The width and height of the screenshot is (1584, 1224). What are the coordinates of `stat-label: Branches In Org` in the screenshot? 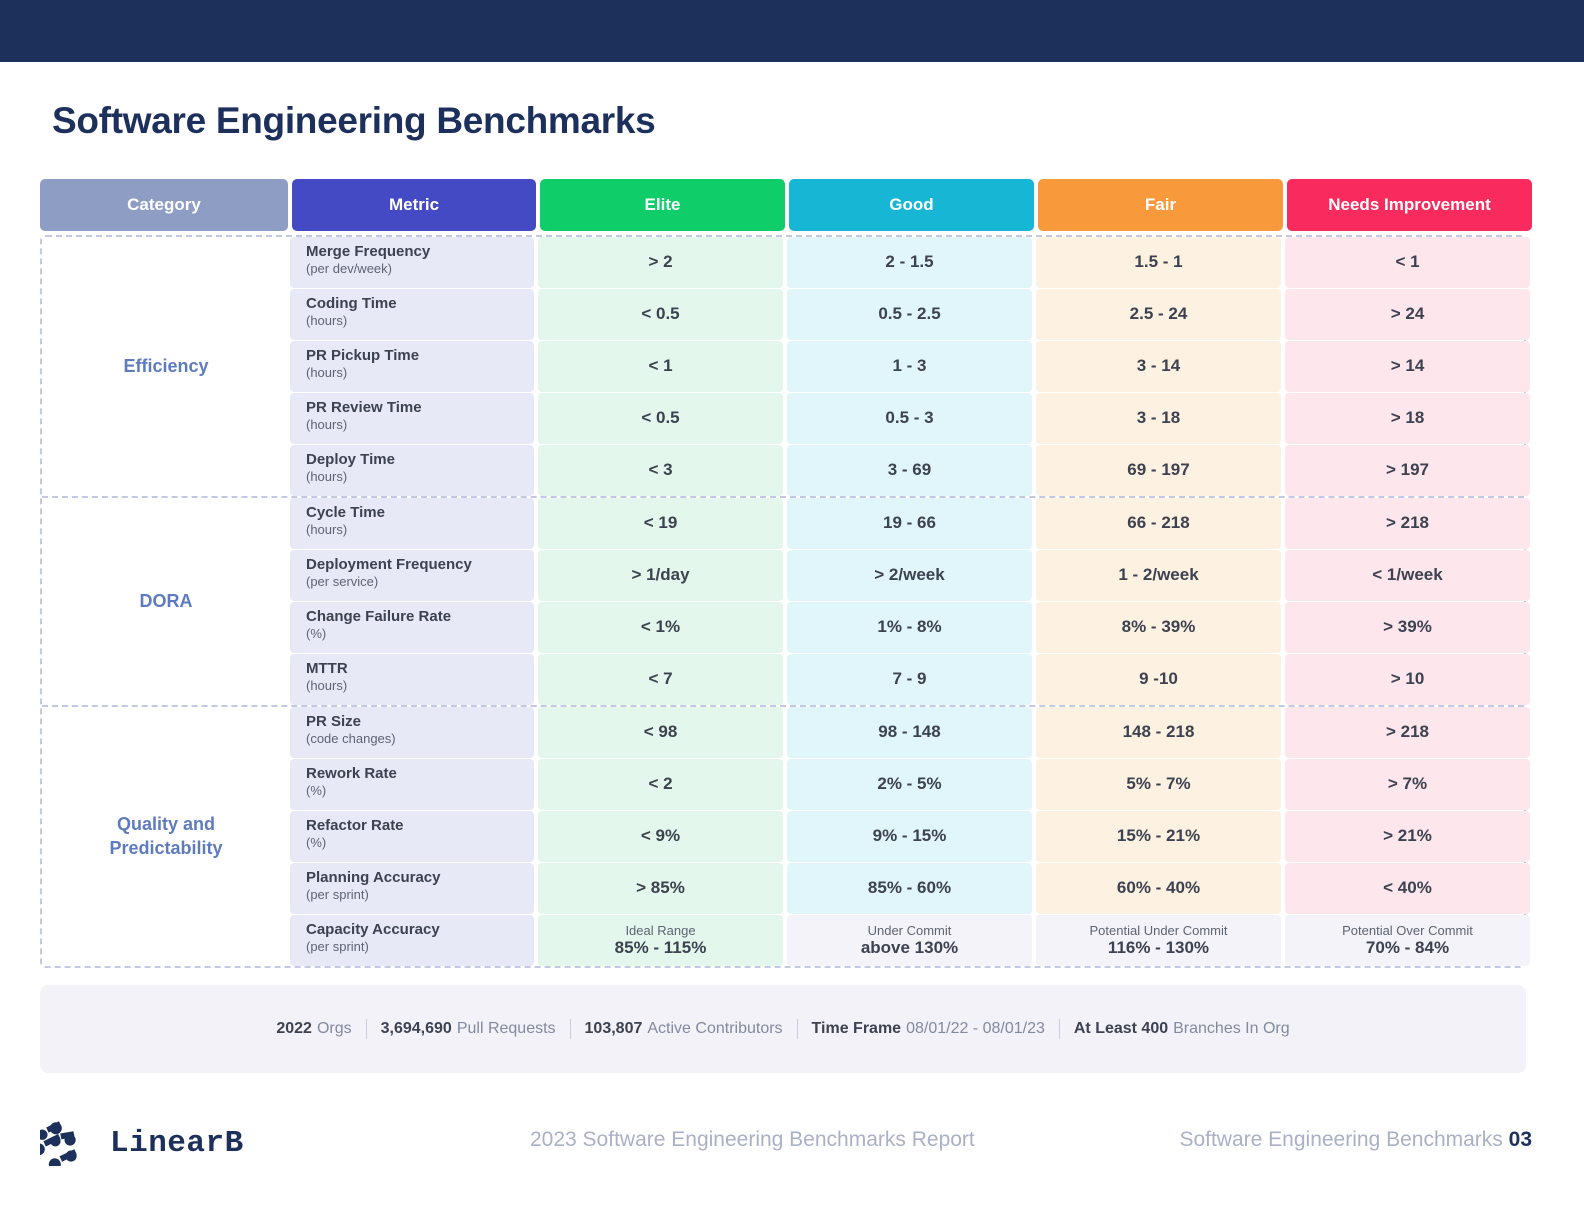 It's located at (1231, 1028).